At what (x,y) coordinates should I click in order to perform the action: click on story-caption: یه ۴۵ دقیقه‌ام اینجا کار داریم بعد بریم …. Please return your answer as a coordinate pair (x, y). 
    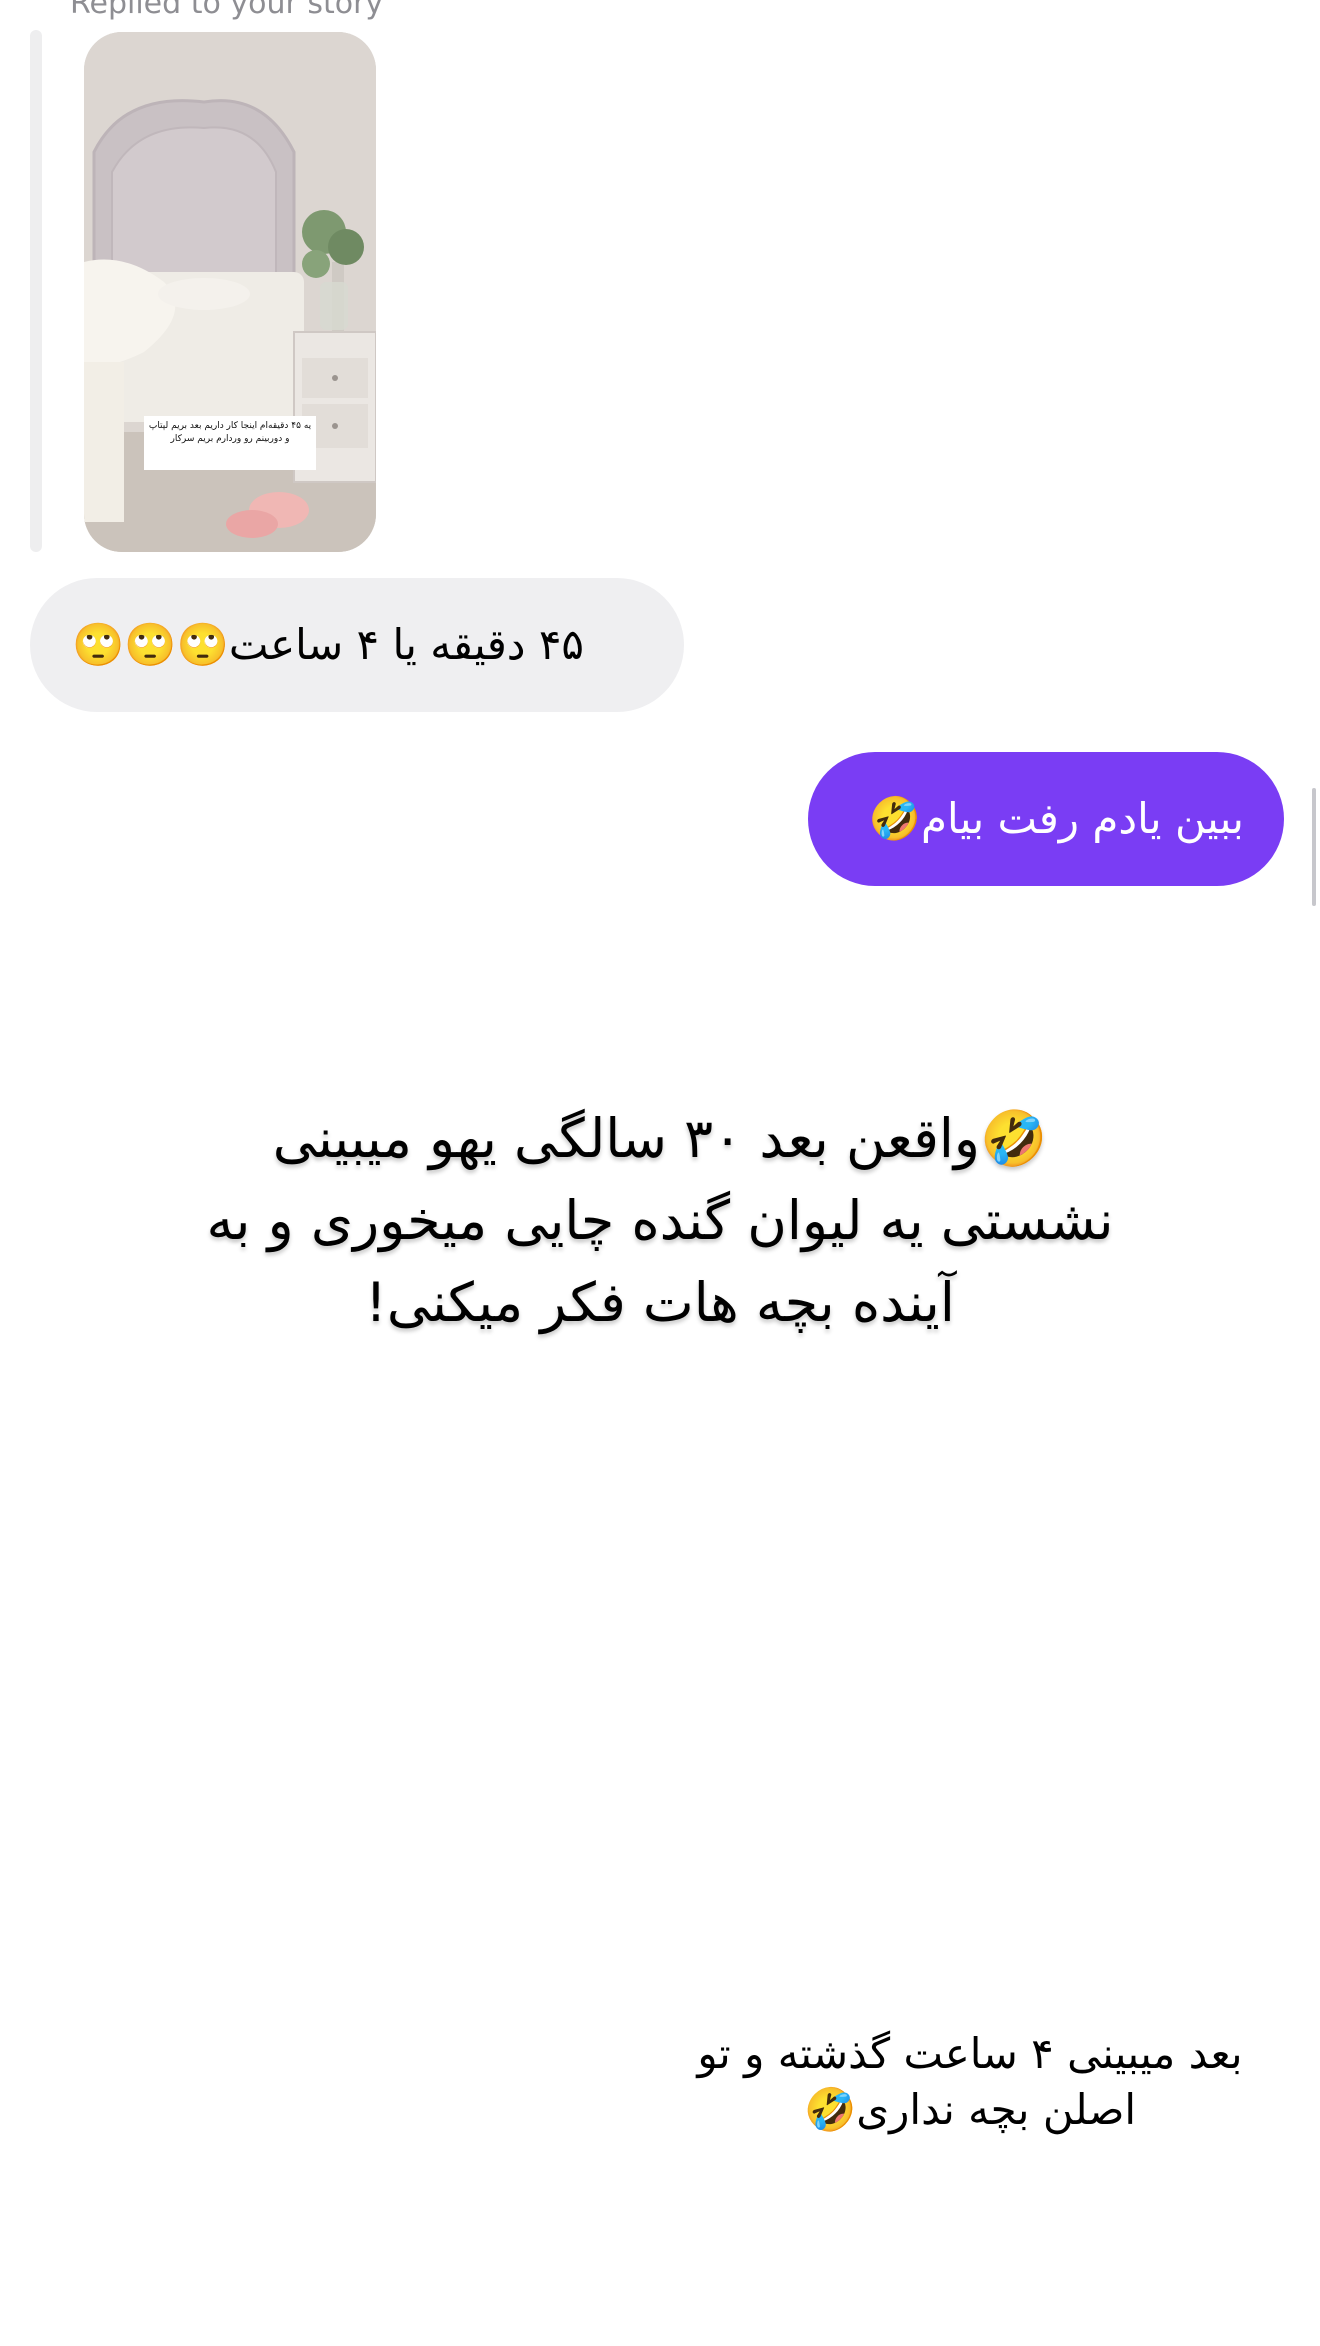
    Looking at the image, I should click on (230, 443).